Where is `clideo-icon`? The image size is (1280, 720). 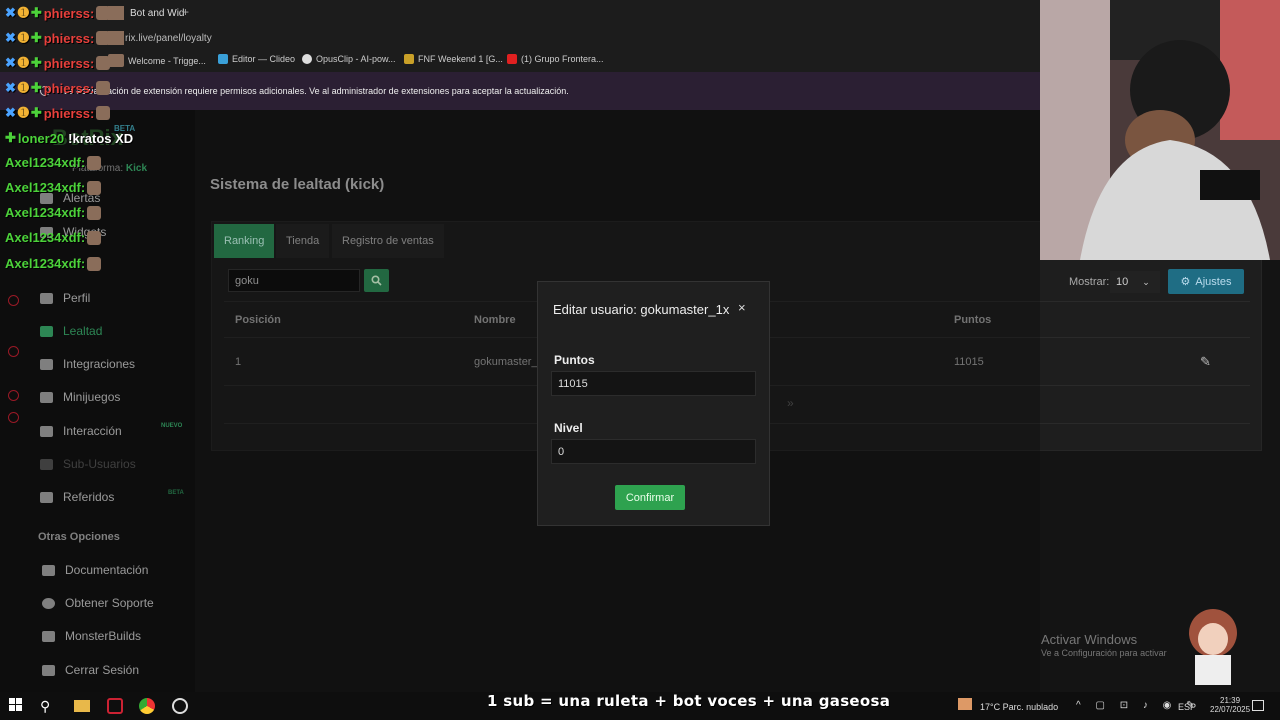
clideo-icon is located at coordinates (223, 59).